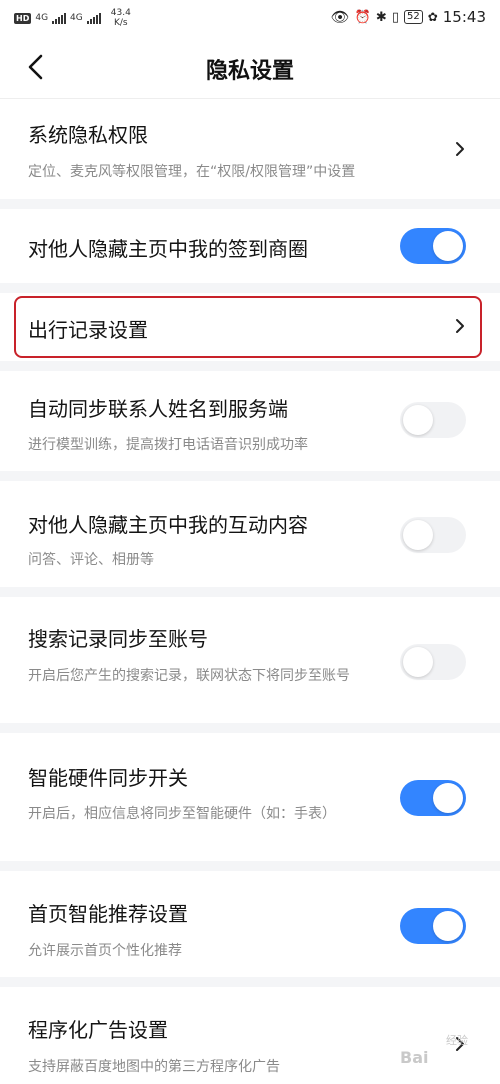 The width and height of the screenshot is (500, 1084). I want to click on battery-icon: 52, so click(413, 17).